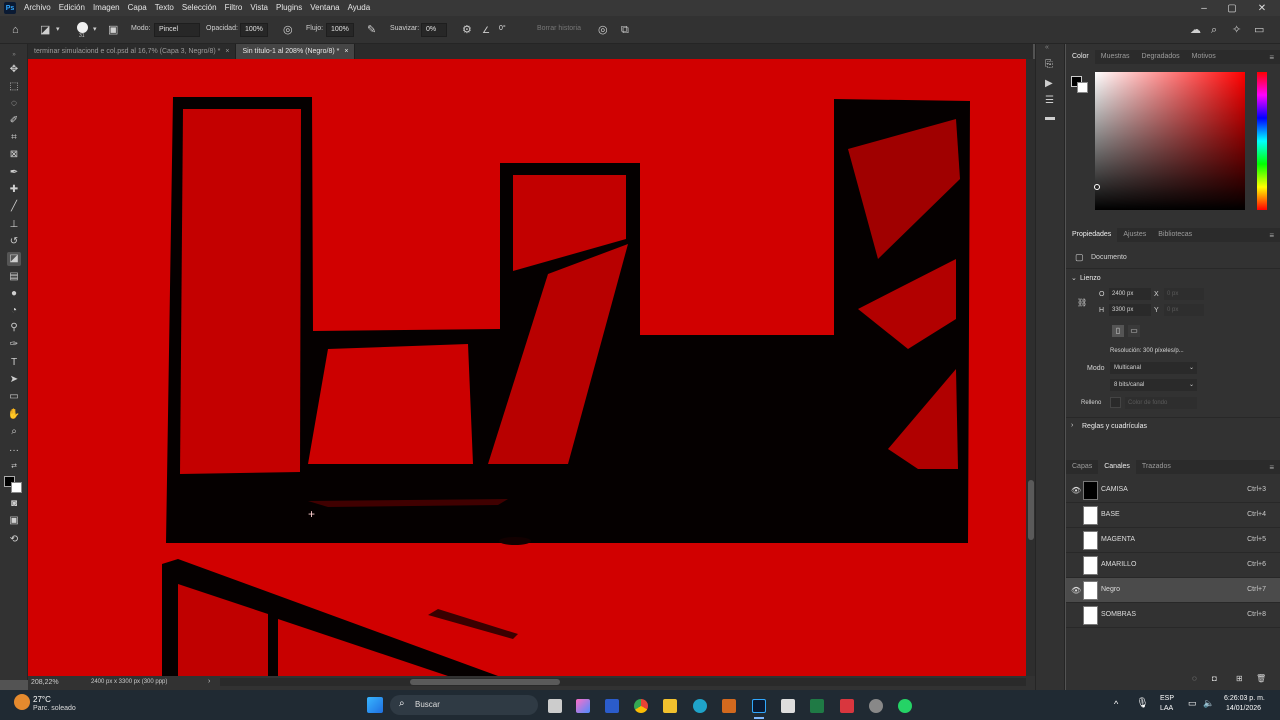 This screenshot has height=720, width=1280. Describe the element at coordinates (324, 8) in the screenshot. I see `menu-ventana: Ventana` at that location.